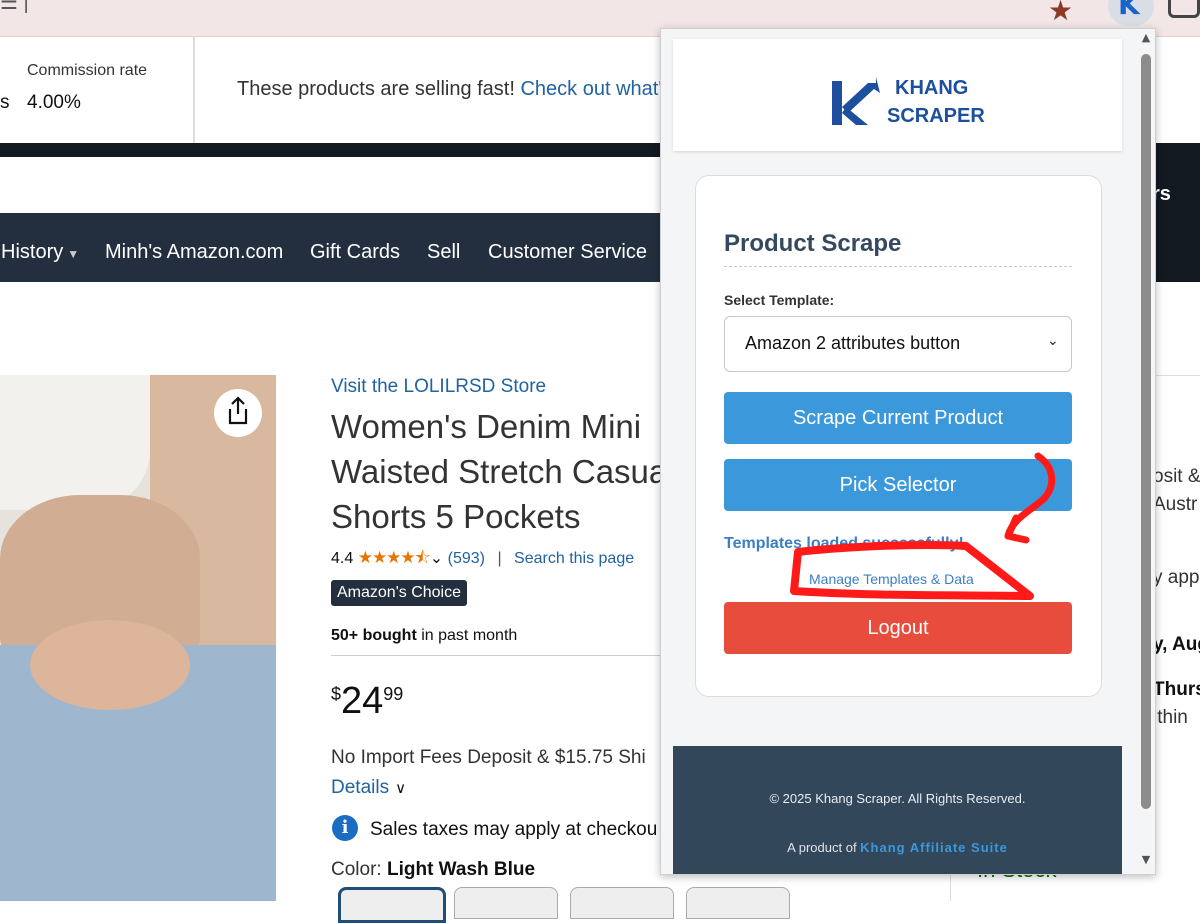 The width and height of the screenshot is (1200, 923). What do you see at coordinates (401, 788) in the screenshot?
I see `chevron-down-icon: ∨` at bounding box center [401, 788].